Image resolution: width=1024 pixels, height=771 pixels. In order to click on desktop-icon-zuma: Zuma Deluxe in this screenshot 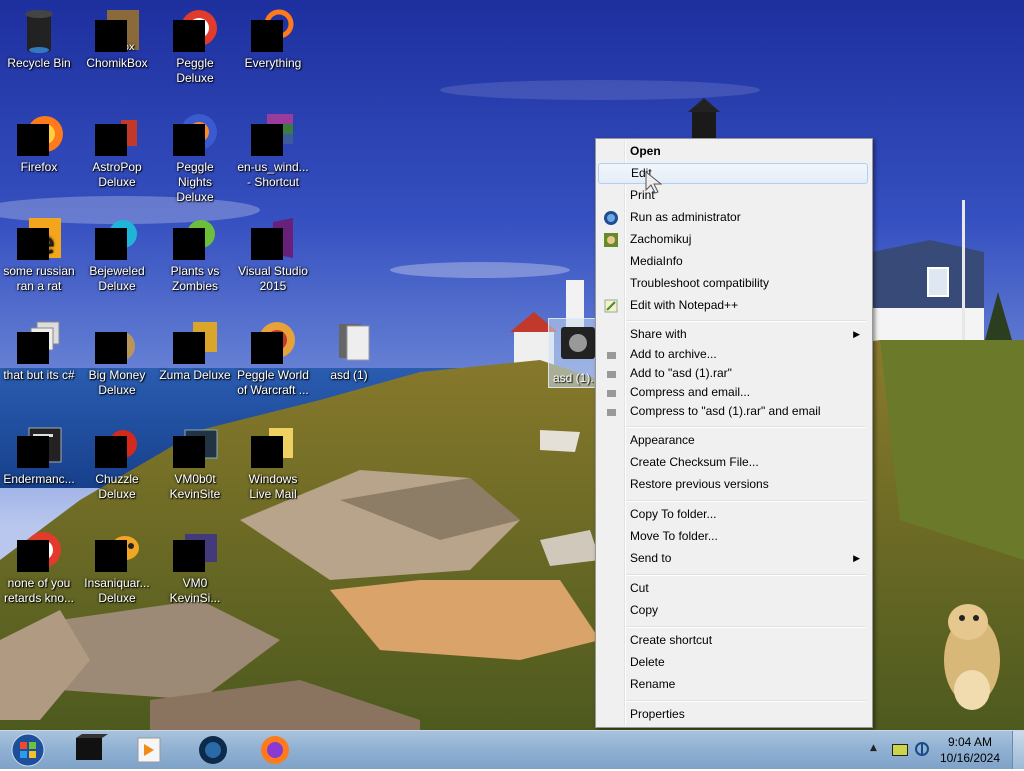, I will do `click(195, 349)`.